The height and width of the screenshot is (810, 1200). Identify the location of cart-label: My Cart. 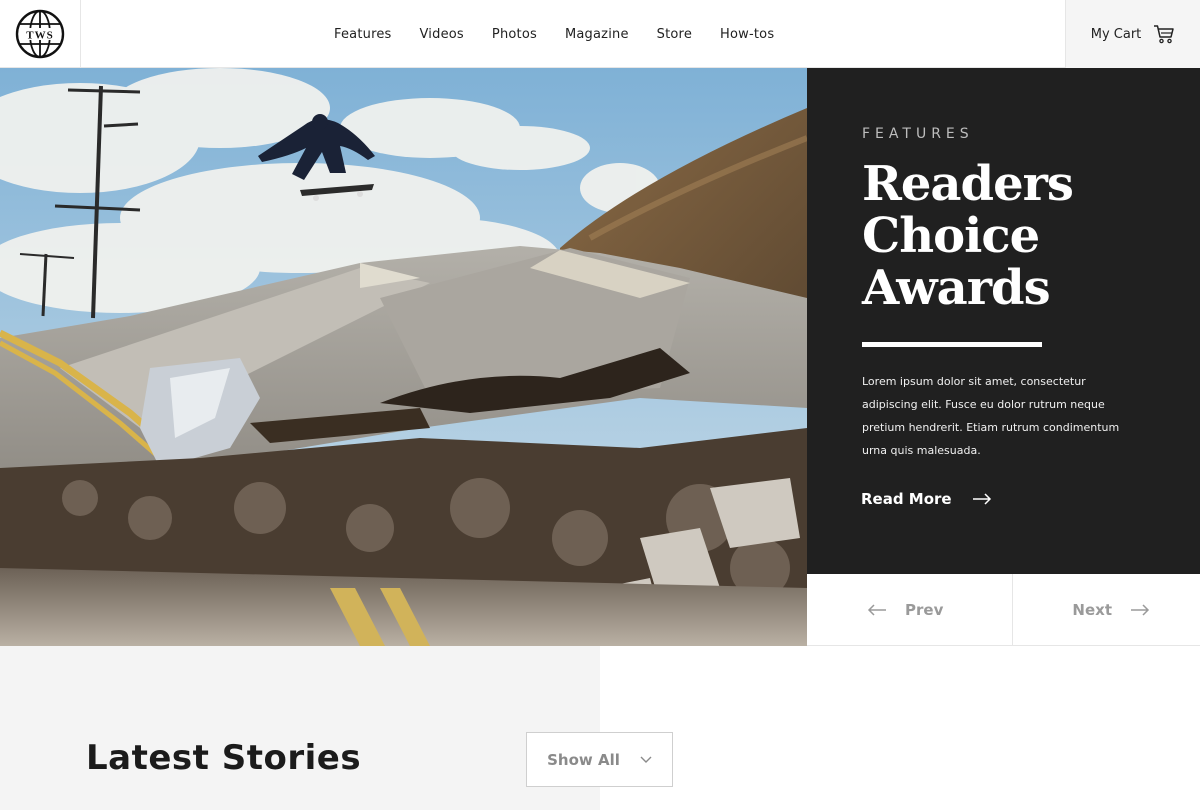
(1116, 34).